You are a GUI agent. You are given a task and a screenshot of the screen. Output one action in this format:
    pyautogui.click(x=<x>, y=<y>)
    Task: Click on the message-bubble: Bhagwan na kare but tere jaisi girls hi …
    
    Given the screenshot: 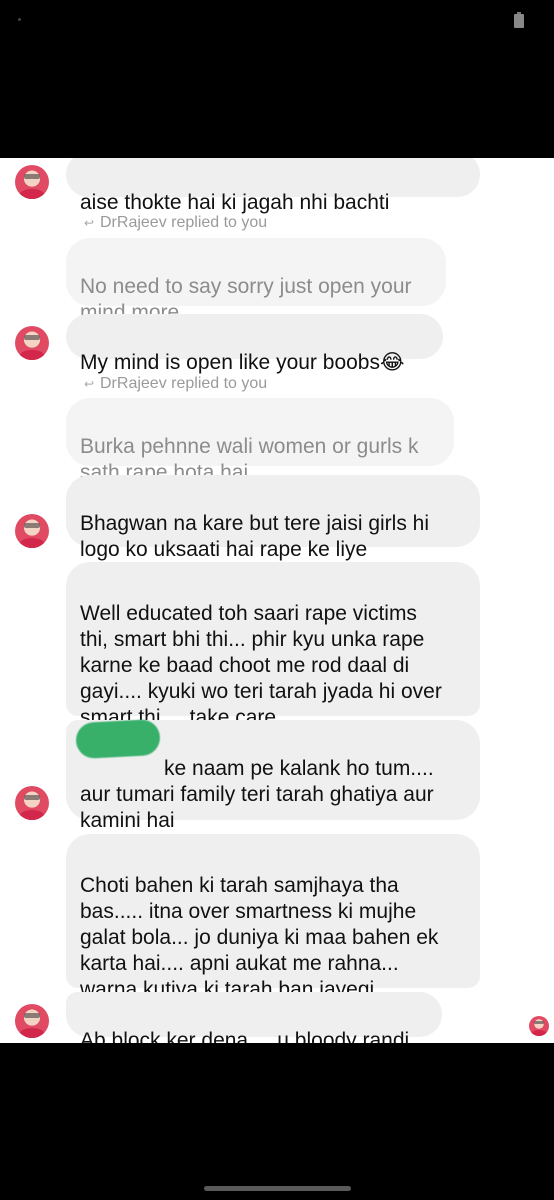 What is the action you would take?
    pyautogui.click(x=273, y=518)
    